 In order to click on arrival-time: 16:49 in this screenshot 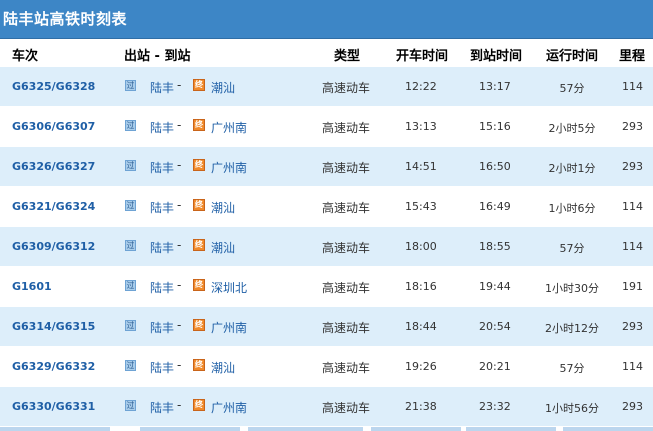, I will do `click(495, 206)`.